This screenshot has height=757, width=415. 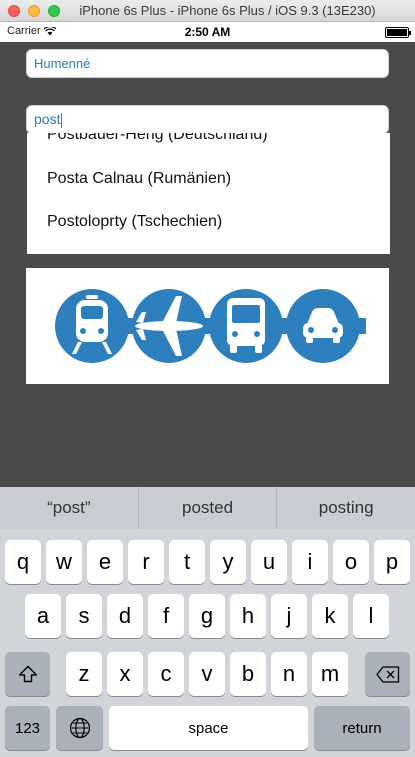 What do you see at coordinates (310, 562) in the screenshot?
I see `key-i: i` at bounding box center [310, 562].